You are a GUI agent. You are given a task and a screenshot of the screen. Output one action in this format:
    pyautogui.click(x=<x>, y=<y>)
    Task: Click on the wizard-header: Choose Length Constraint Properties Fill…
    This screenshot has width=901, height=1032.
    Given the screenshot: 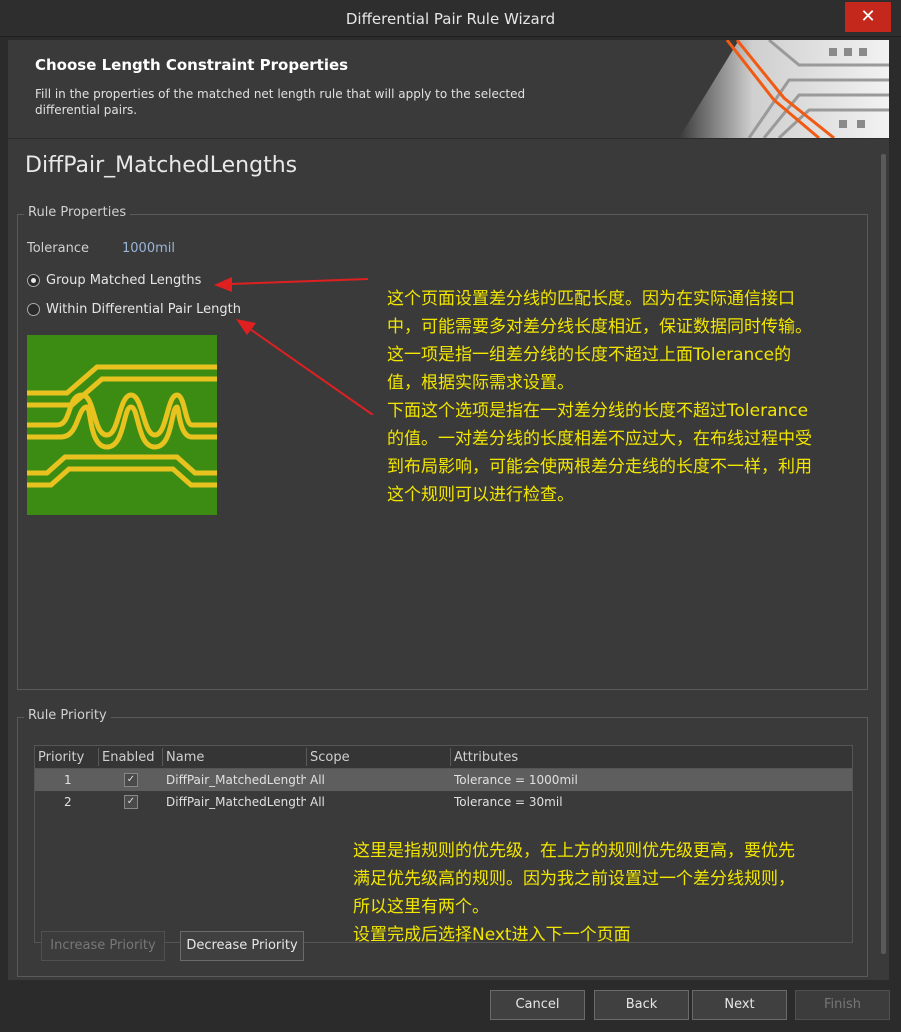 What is the action you would take?
    pyautogui.click(x=448, y=89)
    